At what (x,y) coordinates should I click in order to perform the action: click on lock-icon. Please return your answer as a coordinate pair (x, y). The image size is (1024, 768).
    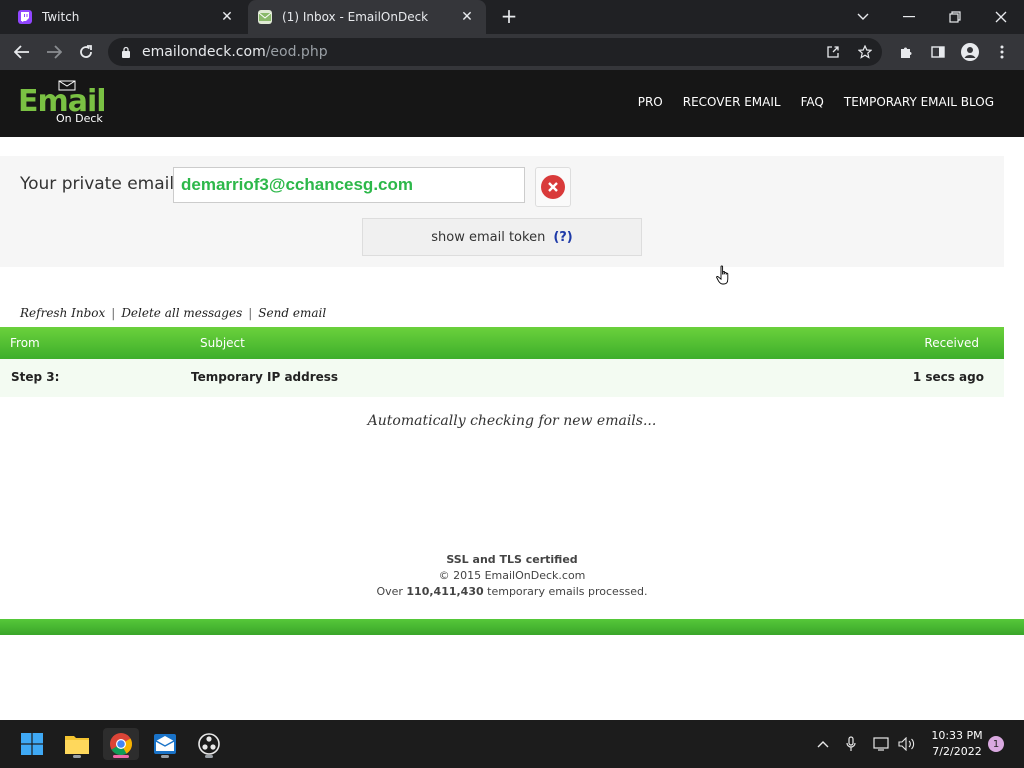
    Looking at the image, I should click on (126, 52).